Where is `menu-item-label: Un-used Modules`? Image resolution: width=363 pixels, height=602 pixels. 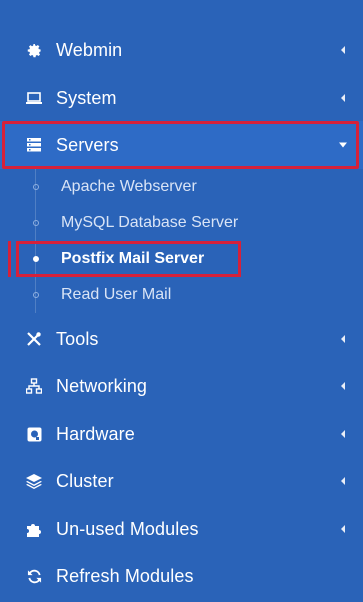
menu-item-label: Un-used Modules is located at coordinates (127, 528).